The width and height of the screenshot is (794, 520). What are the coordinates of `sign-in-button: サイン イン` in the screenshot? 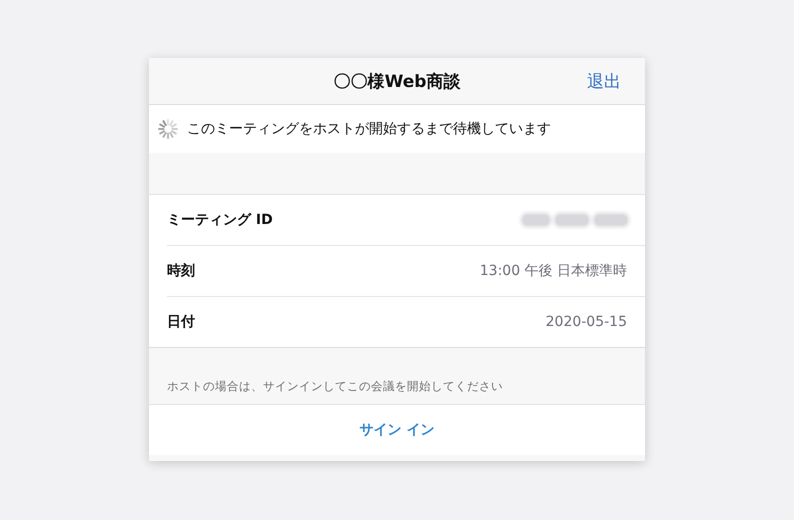 It's located at (397, 430).